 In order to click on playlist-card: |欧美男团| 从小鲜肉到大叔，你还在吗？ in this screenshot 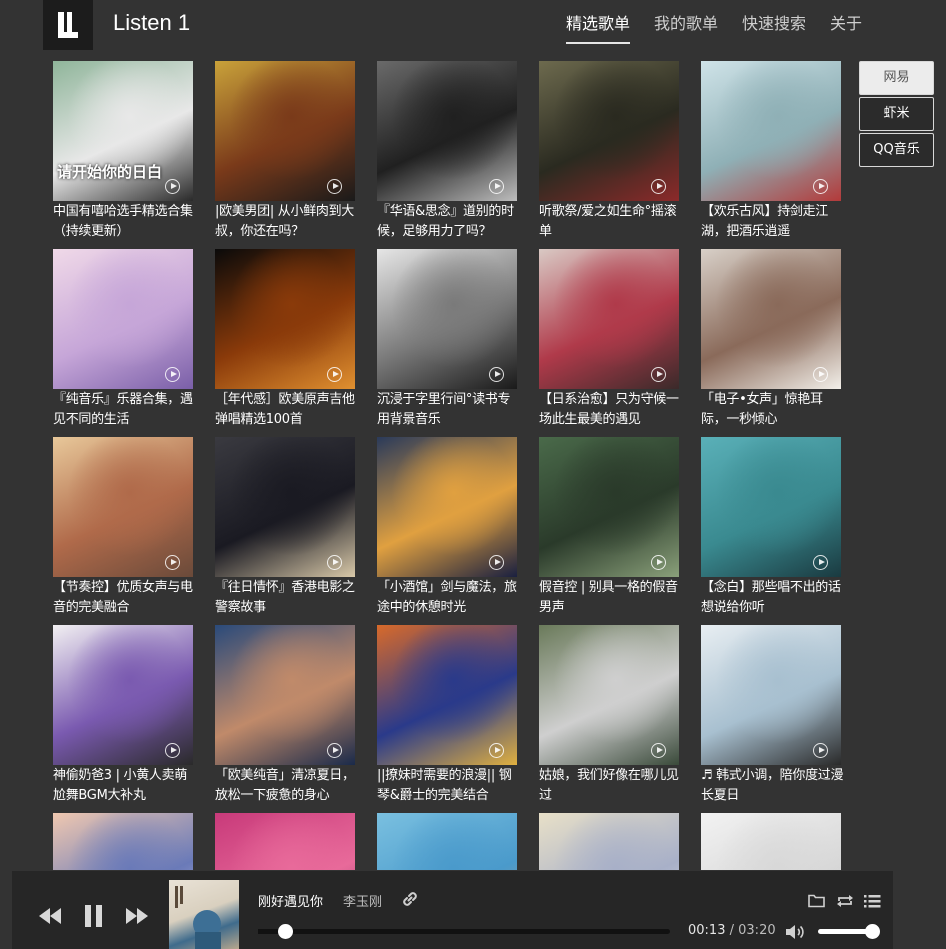, I will do `click(285, 151)`.